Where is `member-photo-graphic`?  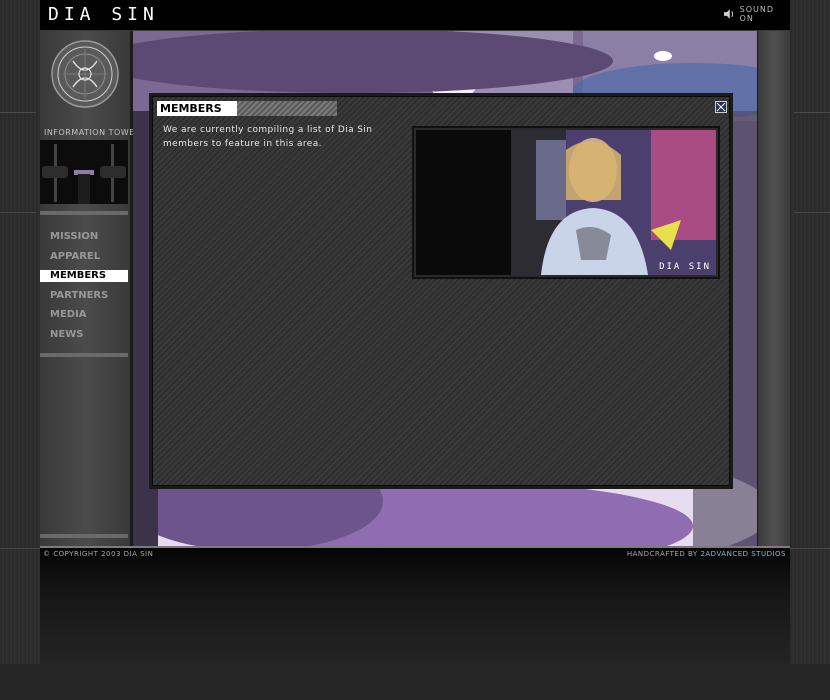 member-photo-graphic is located at coordinates (566, 202).